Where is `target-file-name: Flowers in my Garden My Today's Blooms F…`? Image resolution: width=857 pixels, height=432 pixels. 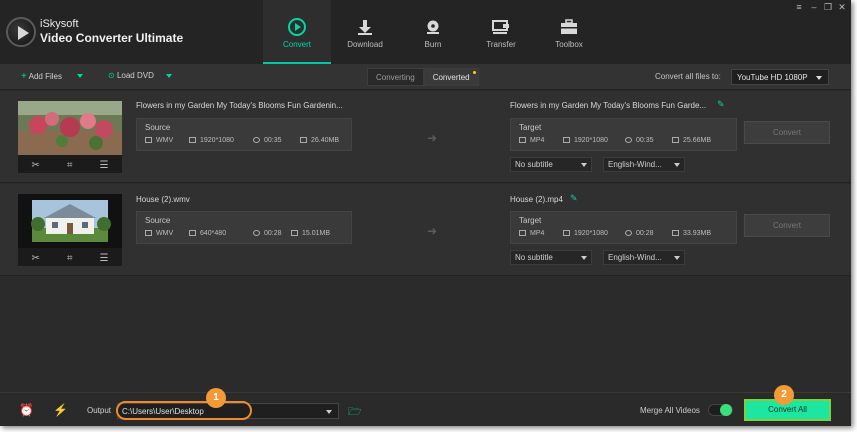 target-file-name: Flowers in my Garden My Today's Blooms F… is located at coordinates (608, 105).